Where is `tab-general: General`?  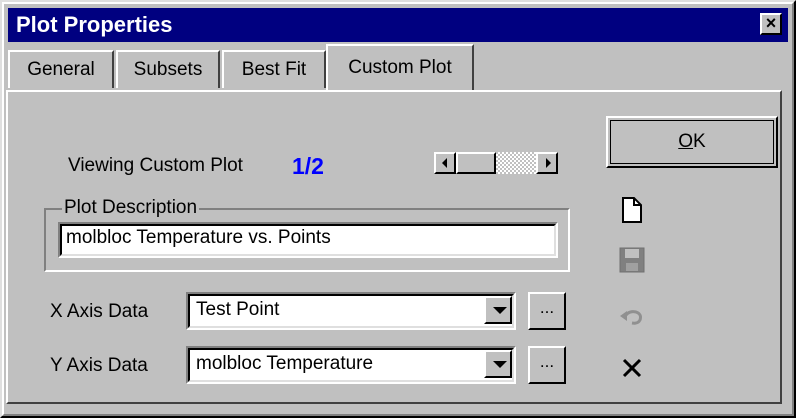 tab-general: General is located at coordinates (61, 69).